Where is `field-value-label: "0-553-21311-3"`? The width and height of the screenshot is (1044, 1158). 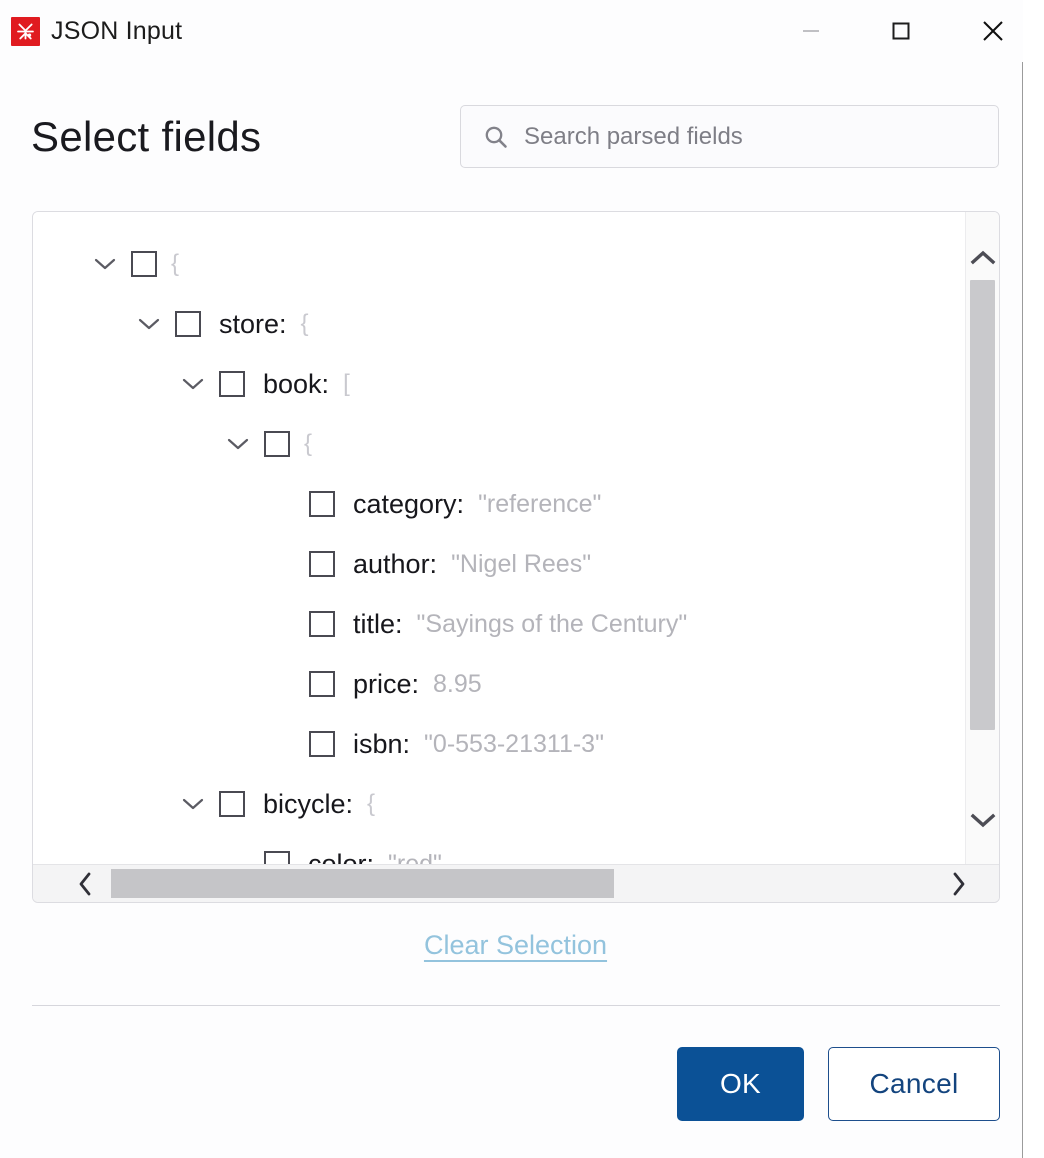 field-value-label: "0-553-21311-3" is located at coordinates (514, 744).